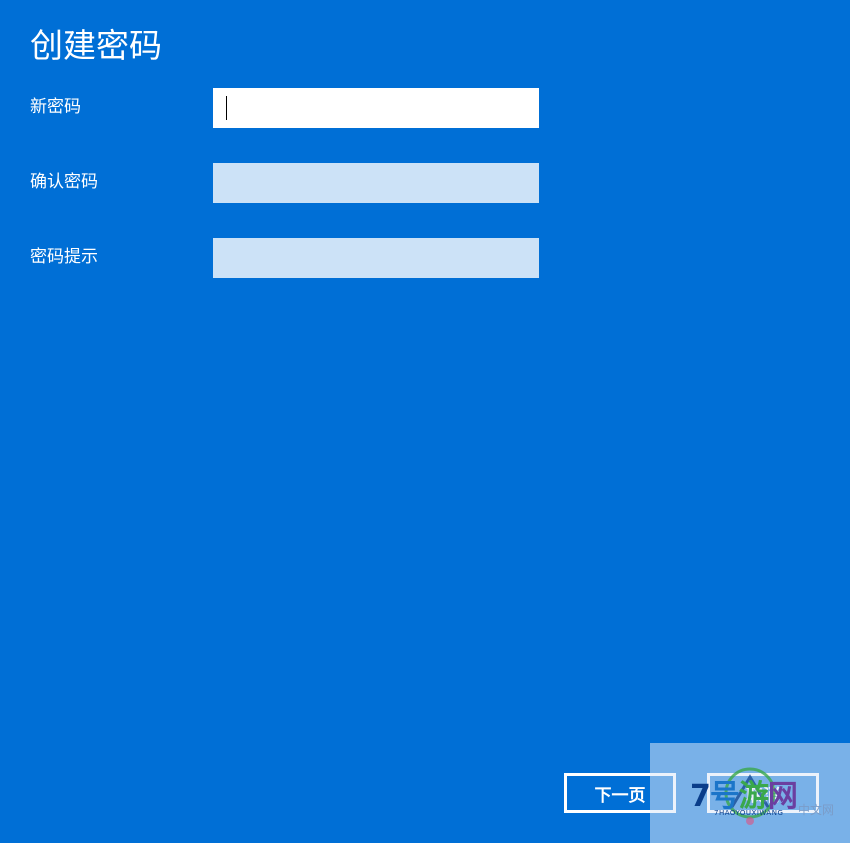 The height and width of the screenshot is (843, 850). Describe the element at coordinates (376, 108) in the screenshot. I see `new-password-input` at that location.